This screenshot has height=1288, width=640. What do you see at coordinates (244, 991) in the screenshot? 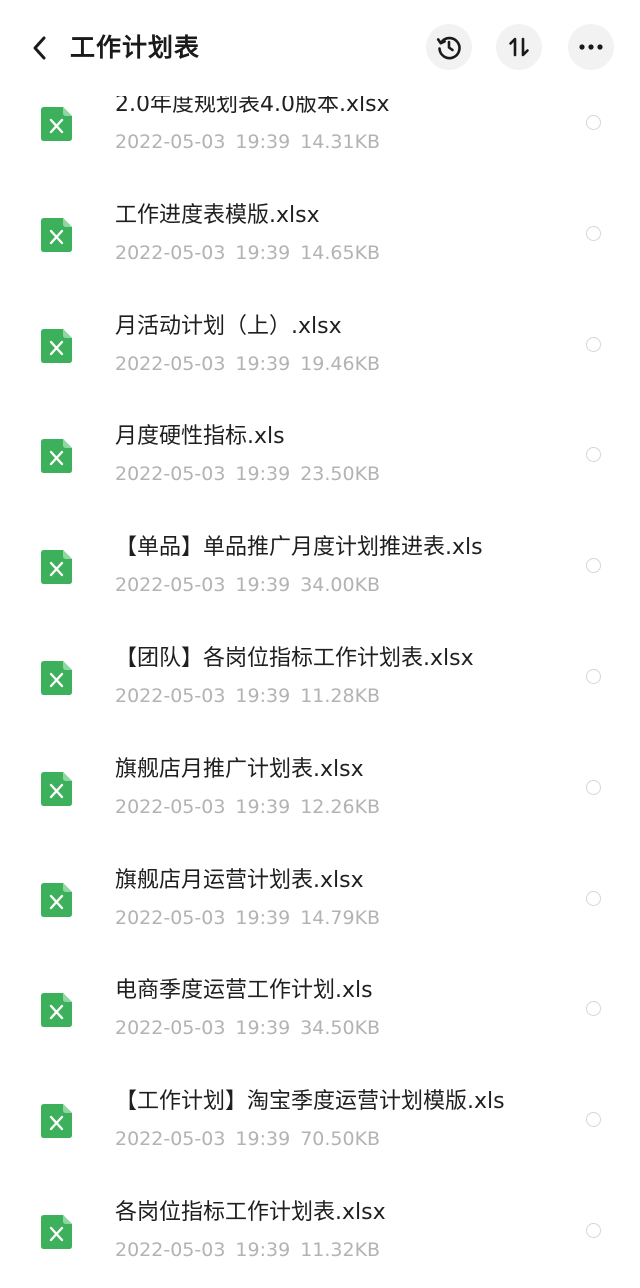
I see `file-name: 电商季度运营工作计划.xls` at bounding box center [244, 991].